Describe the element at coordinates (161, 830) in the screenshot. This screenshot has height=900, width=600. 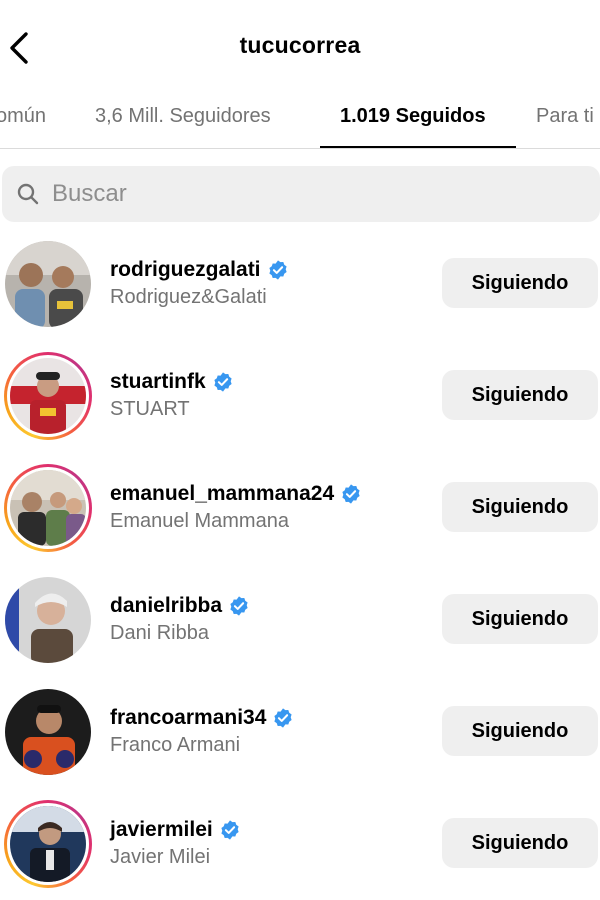
I see `username: javiermilei` at that location.